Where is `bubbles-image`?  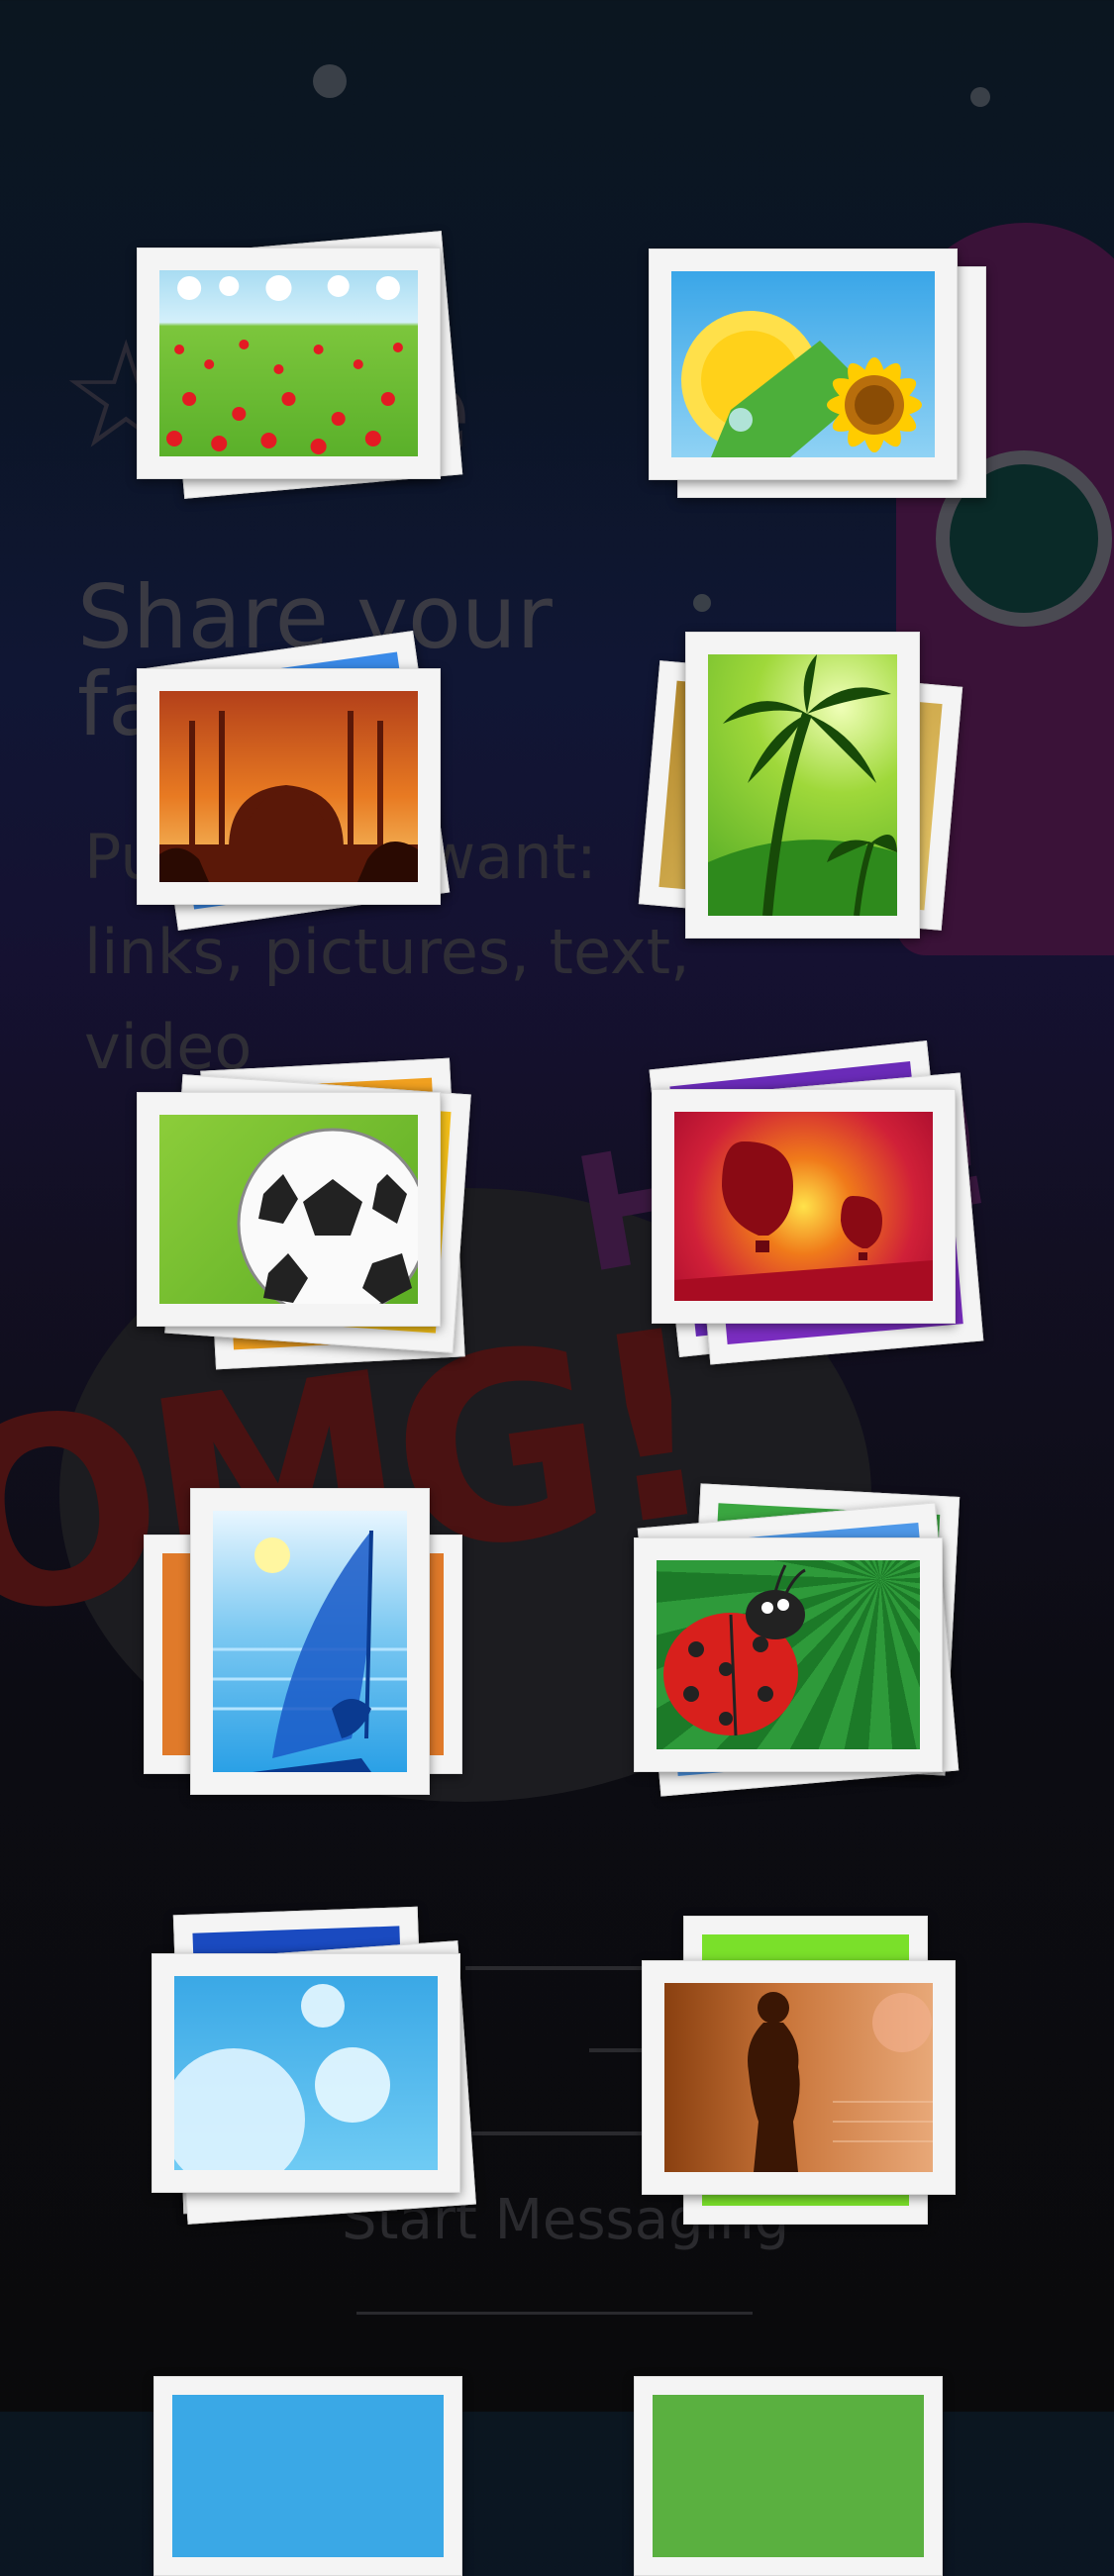 bubbles-image is located at coordinates (306, 2073).